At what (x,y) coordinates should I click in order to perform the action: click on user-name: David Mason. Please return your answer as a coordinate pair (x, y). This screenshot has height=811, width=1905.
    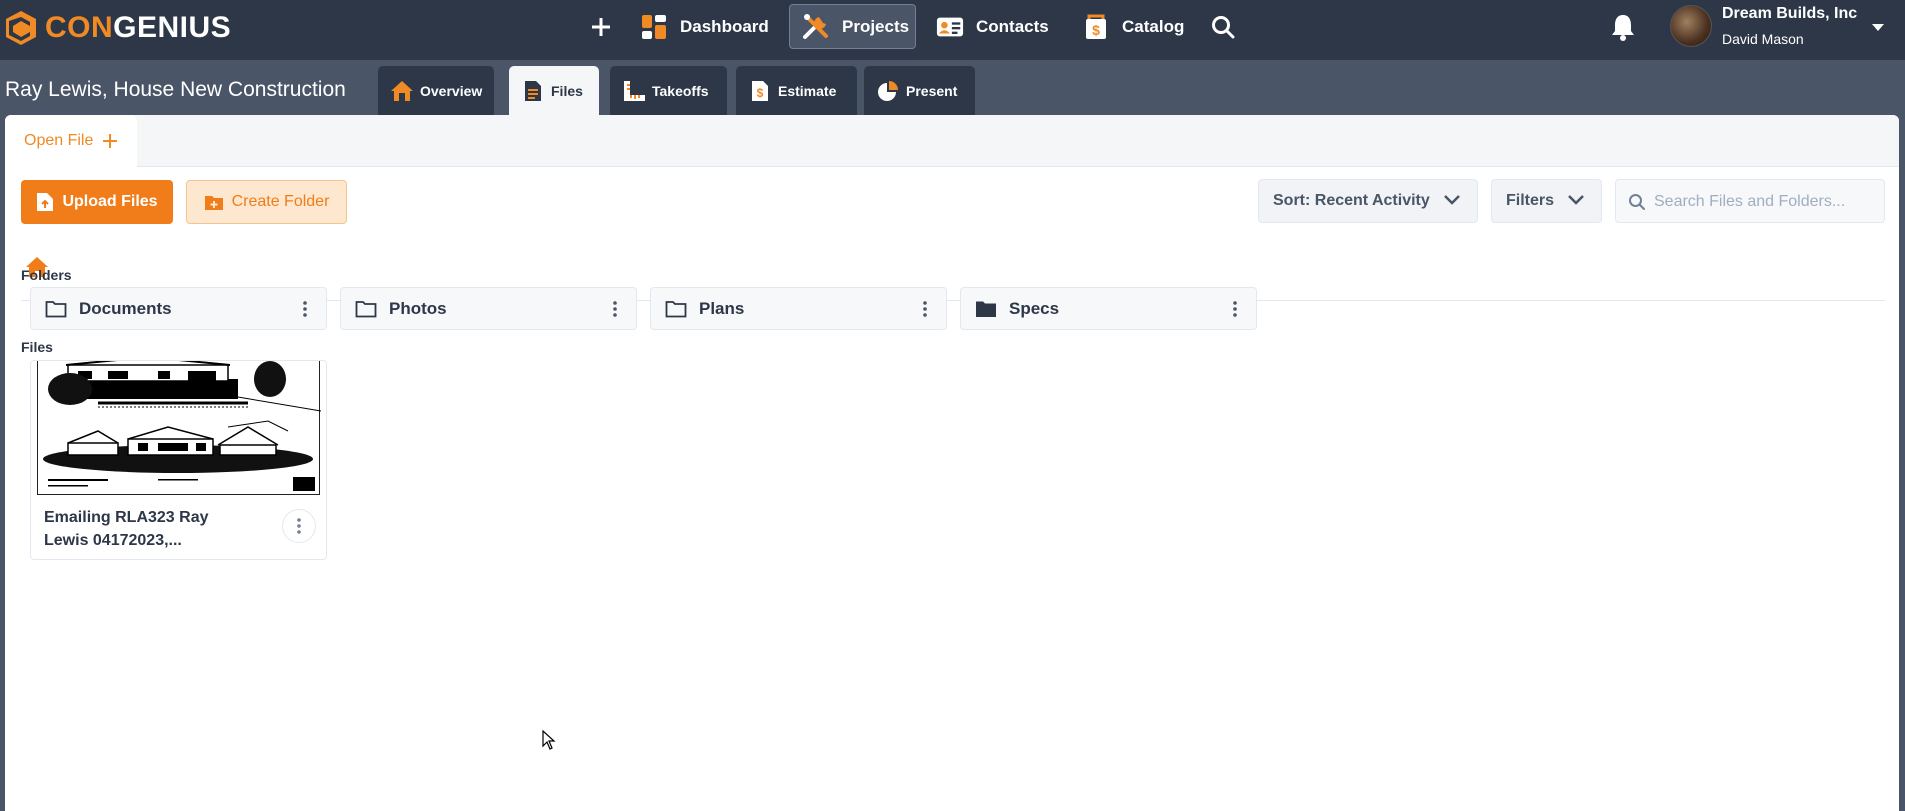
    Looking at the image, I should click on (1763, 39).